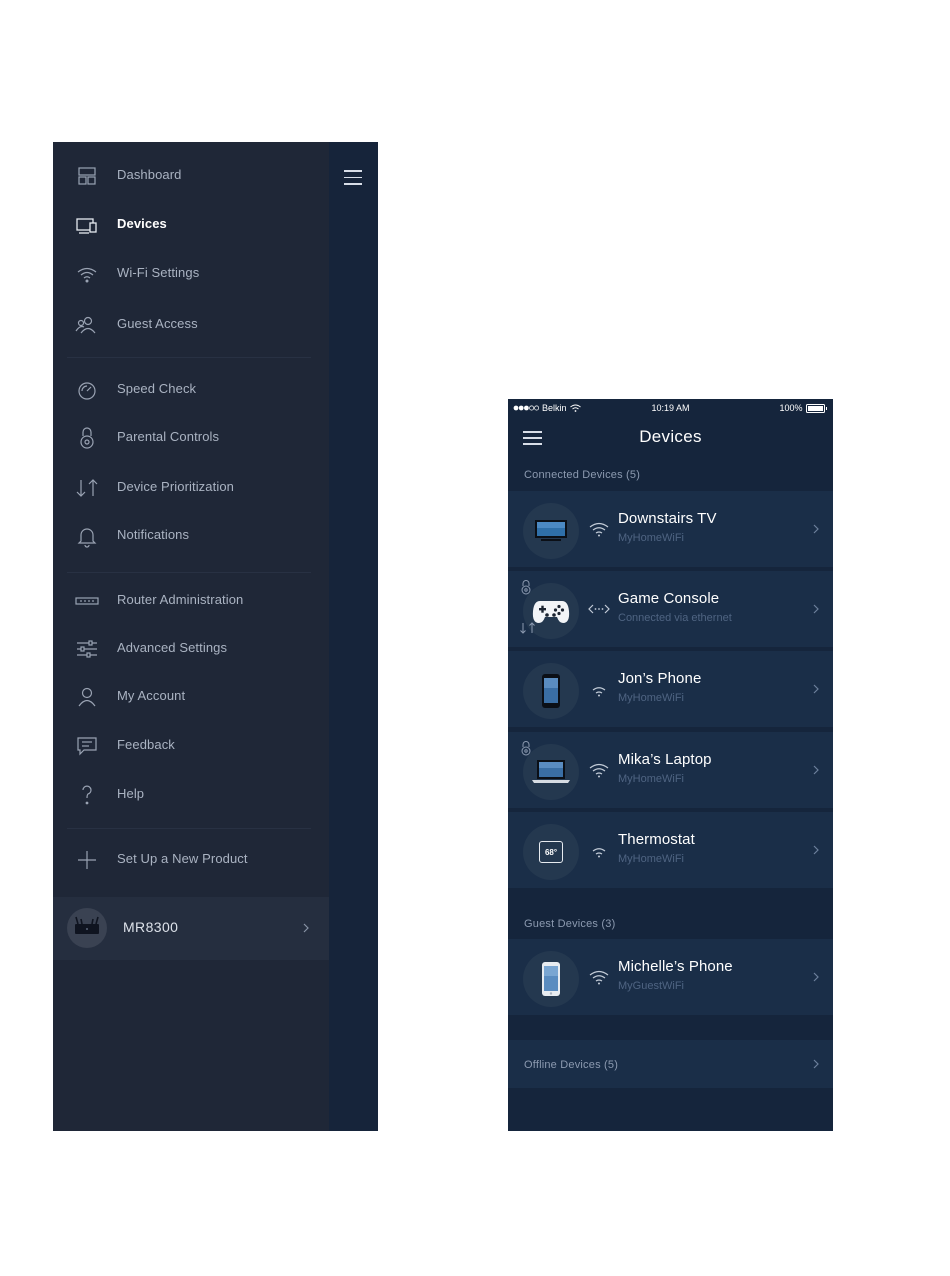 The height and width of the screenshot is (1276, 950). What do you see at coordinates (87, 746) in the screenshot?
I see `feedback-icon` at bounding box center [87, 746].